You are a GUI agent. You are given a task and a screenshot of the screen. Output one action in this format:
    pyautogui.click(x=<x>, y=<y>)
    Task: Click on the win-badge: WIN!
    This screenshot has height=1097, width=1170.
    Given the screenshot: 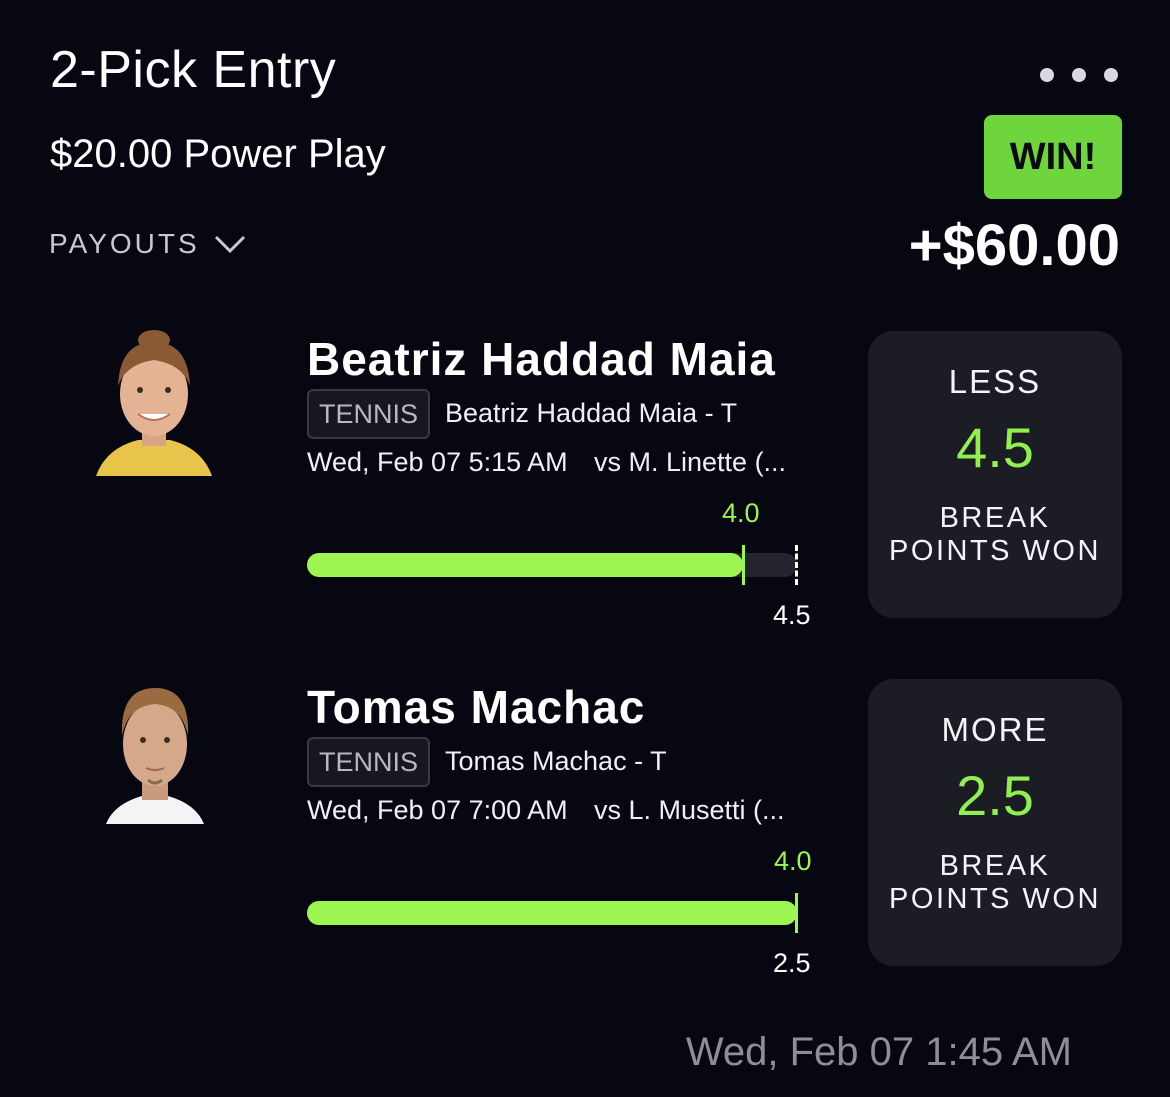 What is the action you would take?
    pyautogui.click(x=1053, y=157)
    